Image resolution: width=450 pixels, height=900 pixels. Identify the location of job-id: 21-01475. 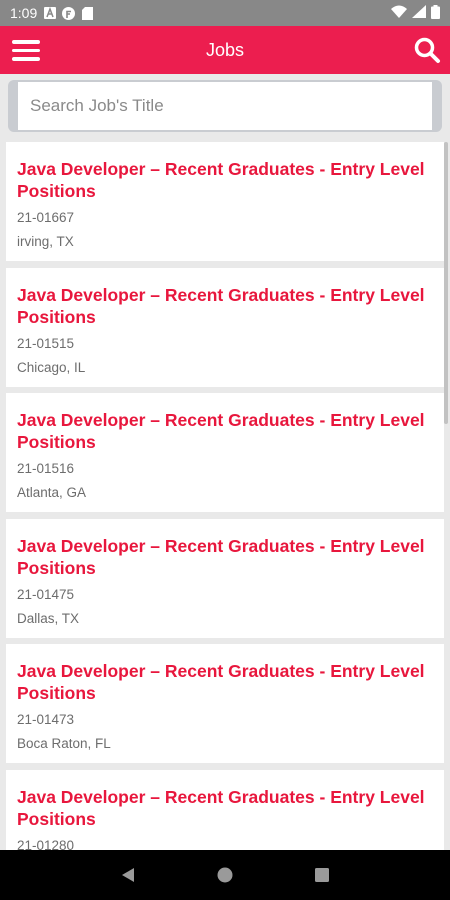
(46, 594).